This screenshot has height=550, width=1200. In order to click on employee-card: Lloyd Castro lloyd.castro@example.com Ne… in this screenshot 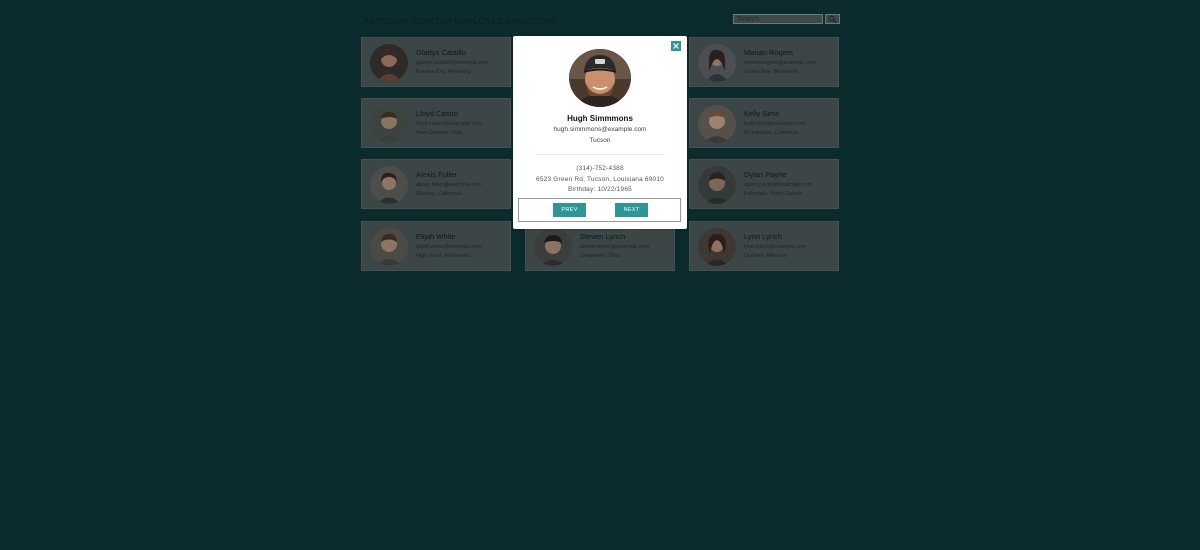, I will do `click(436, 123)`.